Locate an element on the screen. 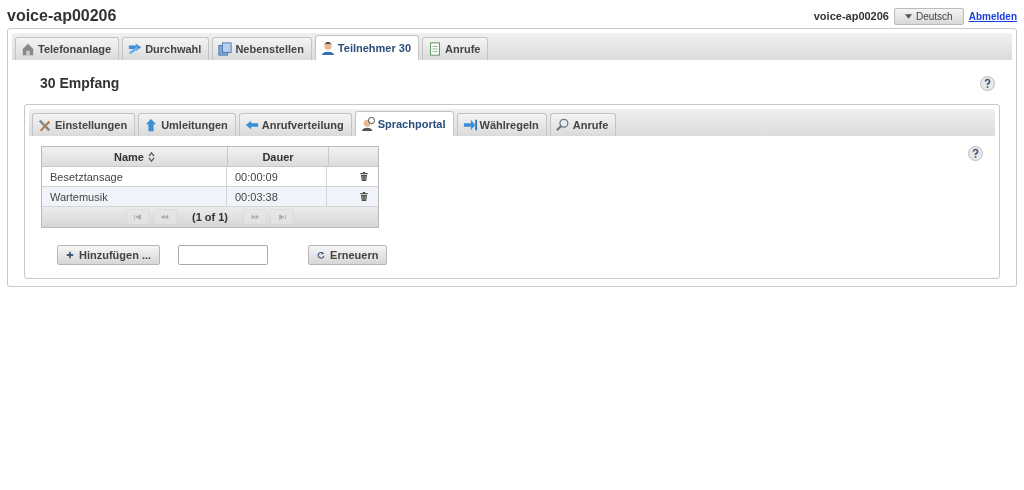  document-icon is located at coordinates (435, 49).